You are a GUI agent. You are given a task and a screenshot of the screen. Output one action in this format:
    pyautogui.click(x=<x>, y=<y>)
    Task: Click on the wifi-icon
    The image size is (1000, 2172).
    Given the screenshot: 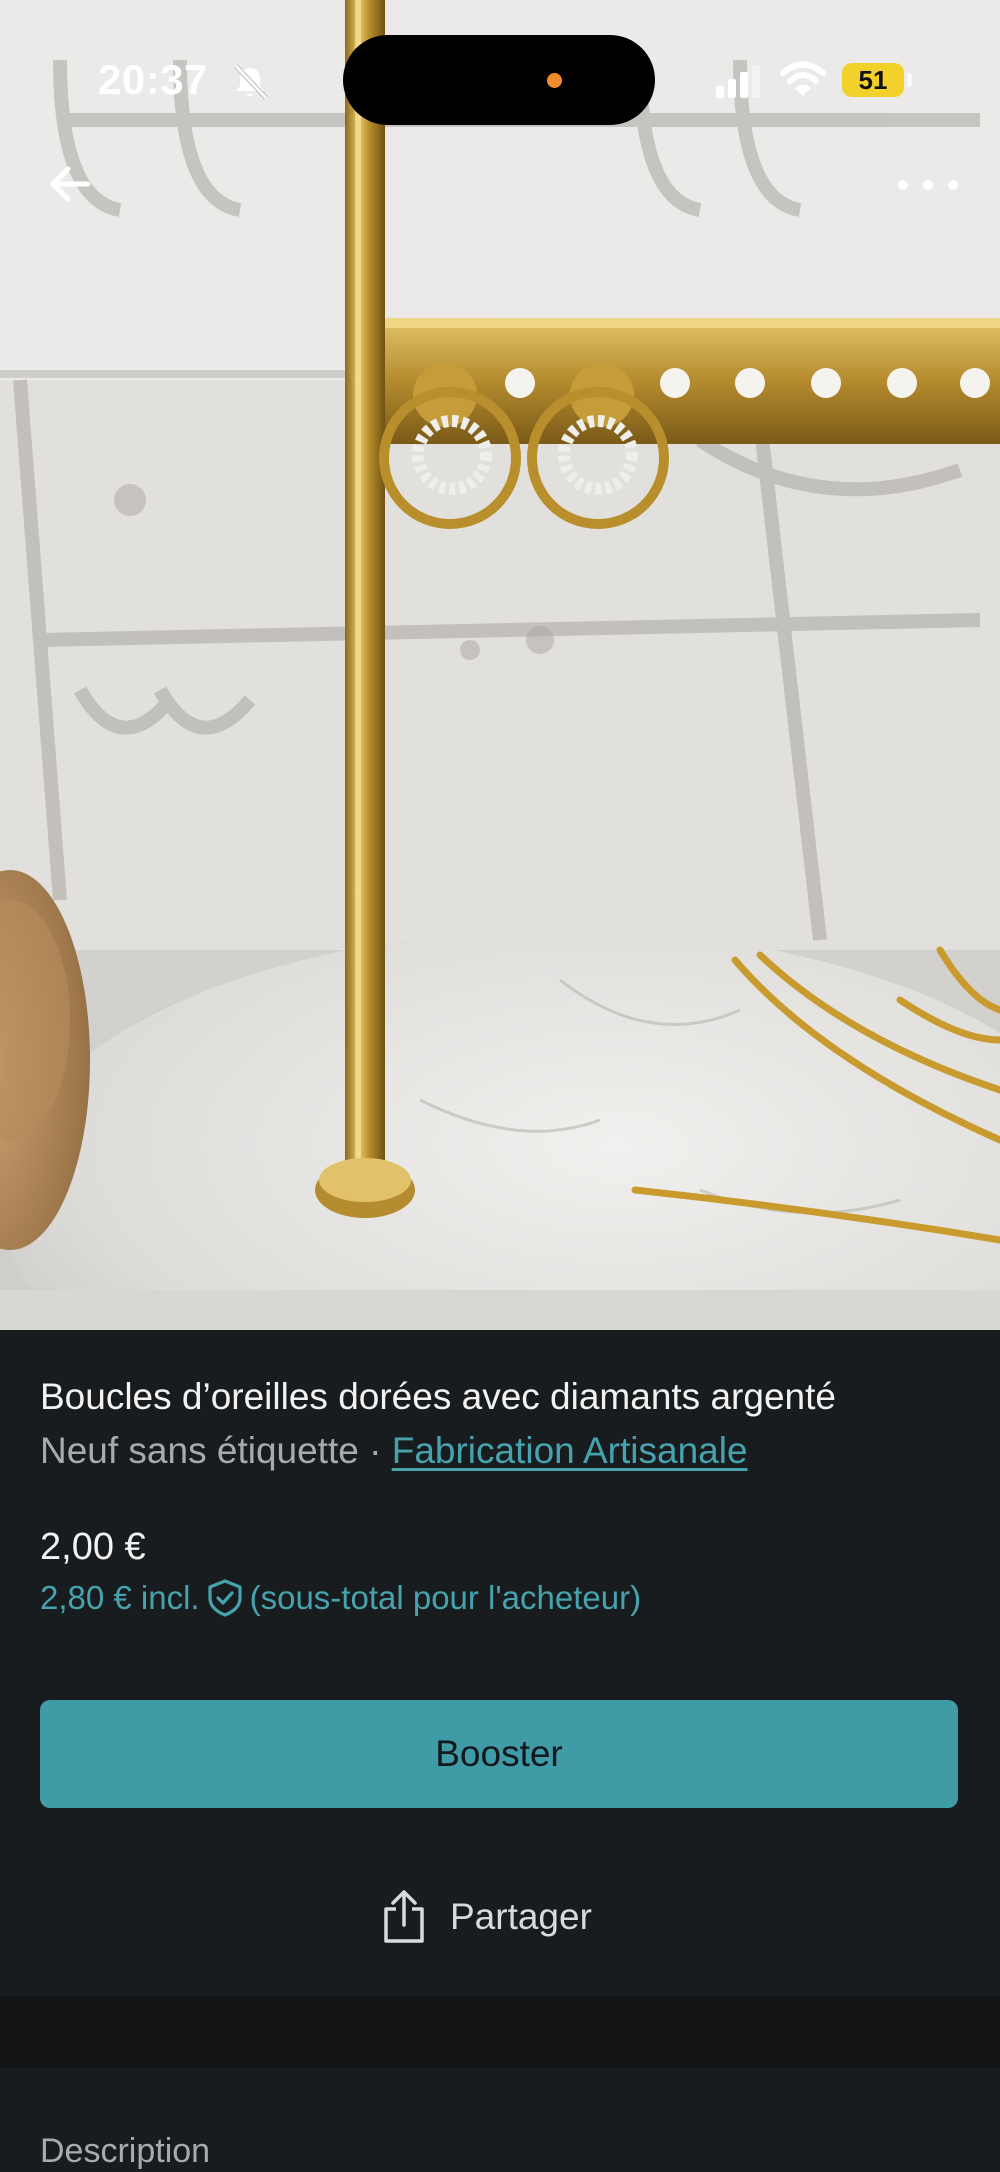 What is the action you would take?
    pyautogui.click(x=803, y=78)
    